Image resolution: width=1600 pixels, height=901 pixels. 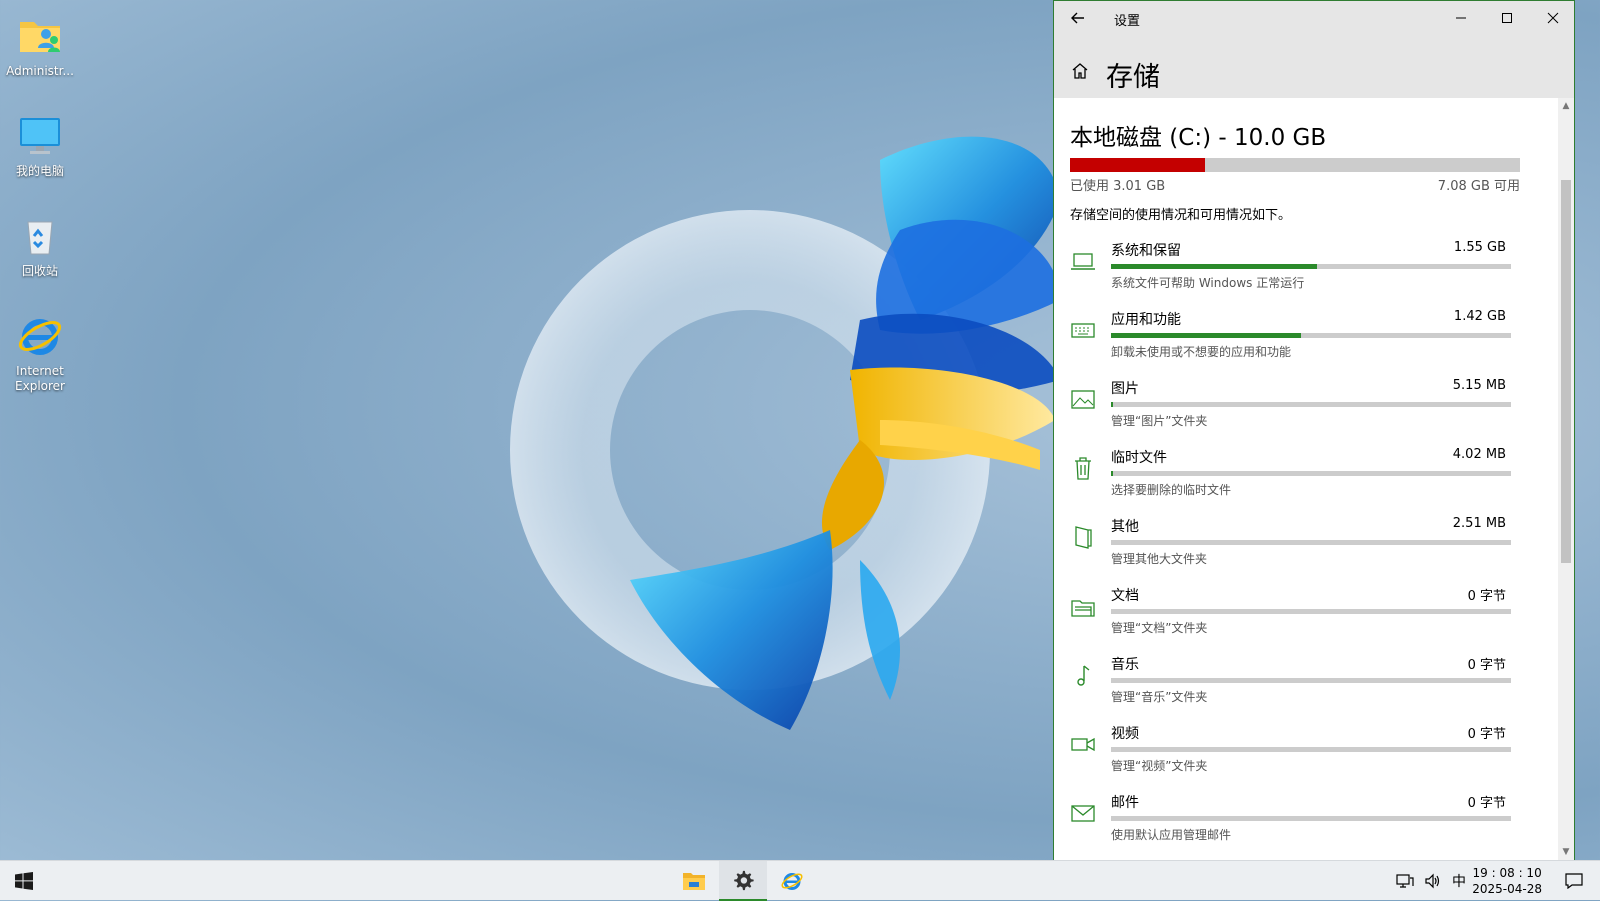 I want to click on keyboard-icon, so click(x=1083, y=330).